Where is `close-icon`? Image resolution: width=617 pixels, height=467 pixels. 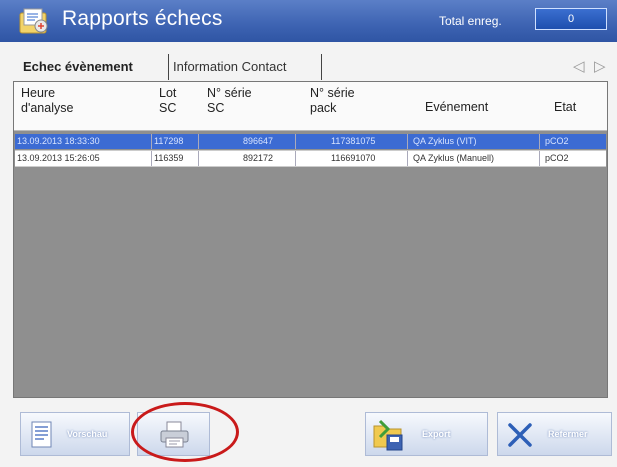 close-icon is located at coordinates (520, 435).